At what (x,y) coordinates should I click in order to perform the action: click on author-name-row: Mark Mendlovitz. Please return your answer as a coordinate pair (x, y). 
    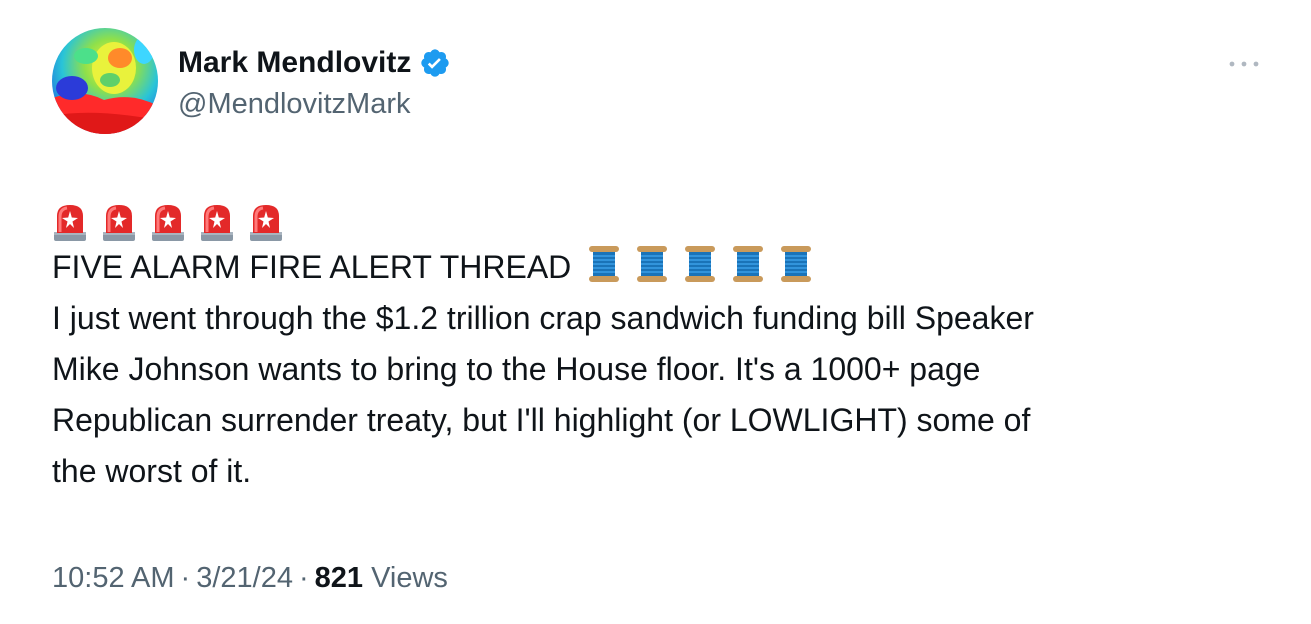
    Looking at the image, I should click on (314, 63).